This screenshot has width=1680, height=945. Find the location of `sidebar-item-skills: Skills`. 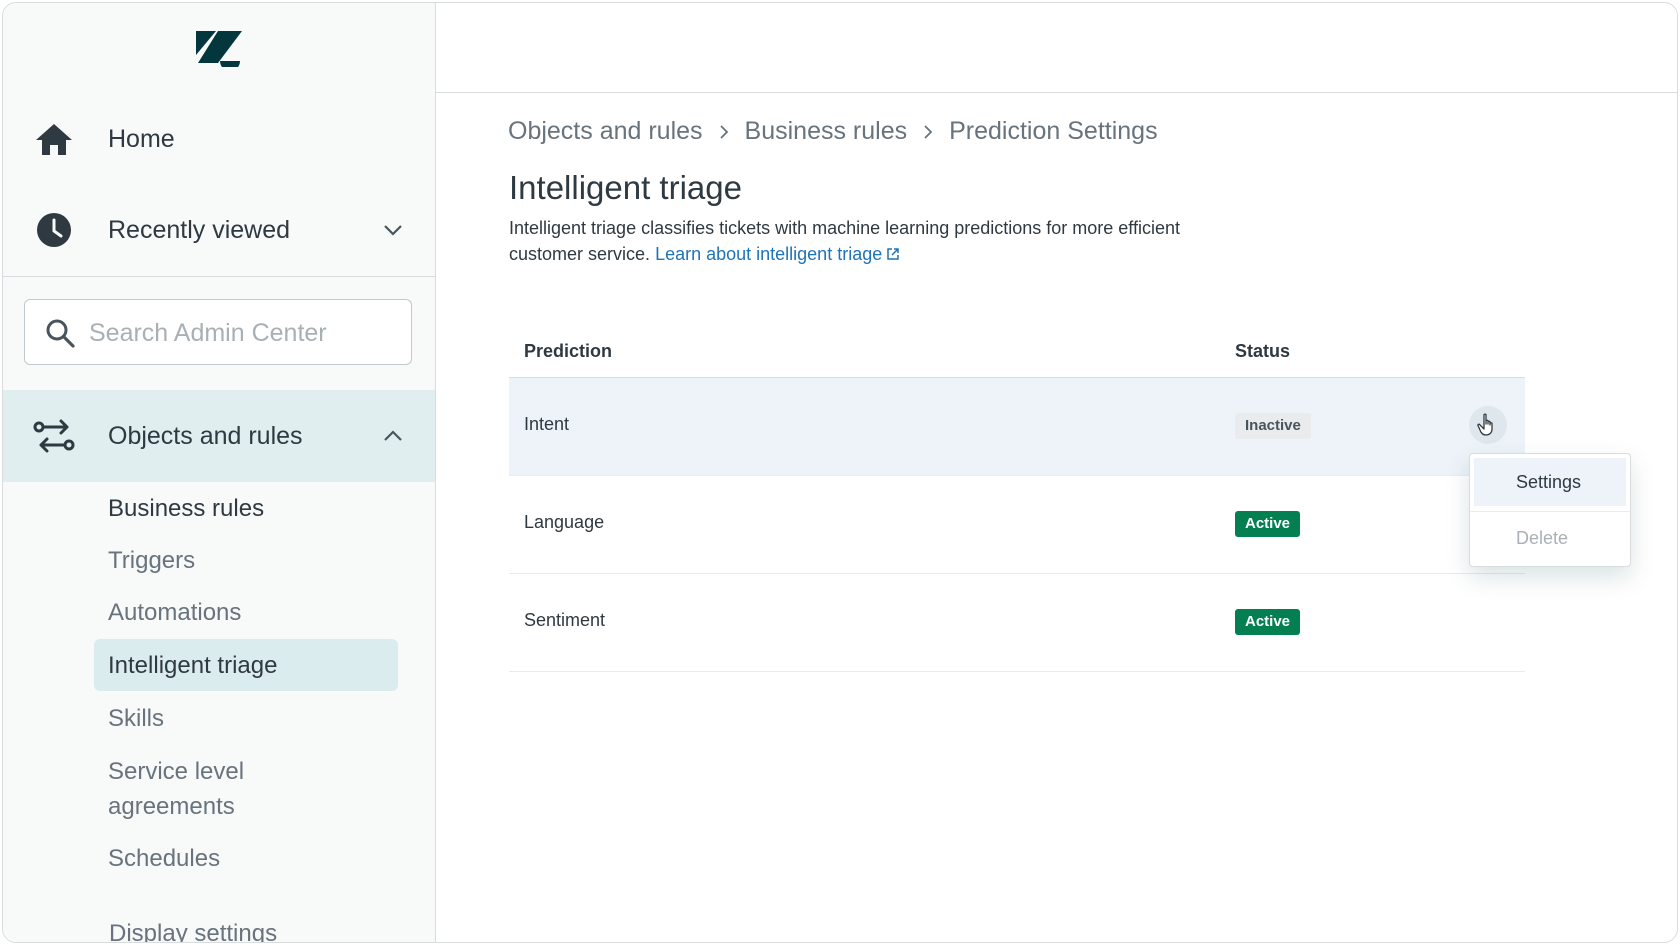

sidebar-item-skills: Skills is located at coordinates (136, 718).